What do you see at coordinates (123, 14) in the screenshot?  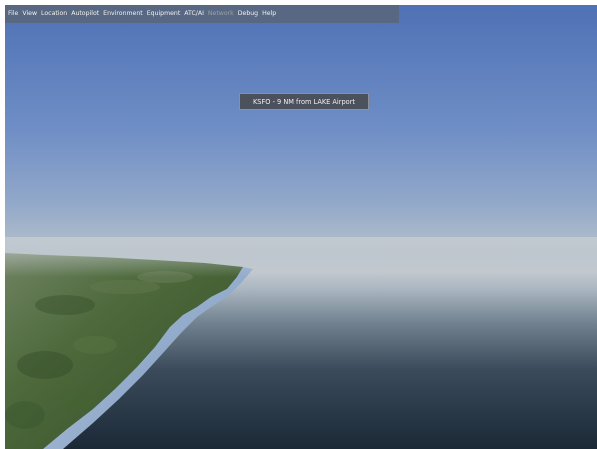 I see `menu-environment: Environment` at bounding box center [123, 14].